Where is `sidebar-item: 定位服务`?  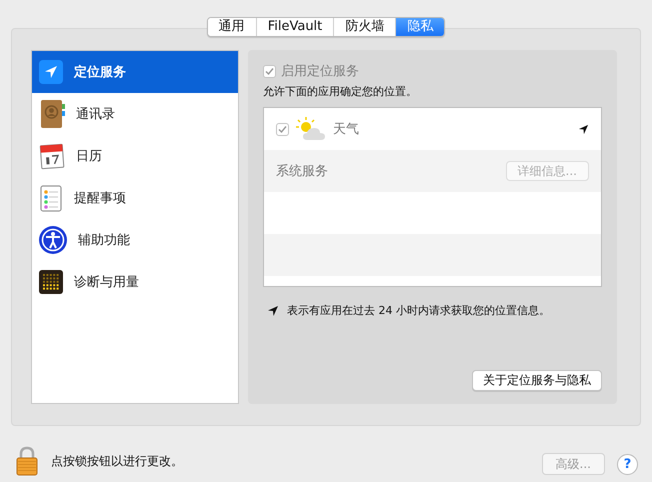
sidebar-item: 定位服务 is located at coordinates (135, 72).